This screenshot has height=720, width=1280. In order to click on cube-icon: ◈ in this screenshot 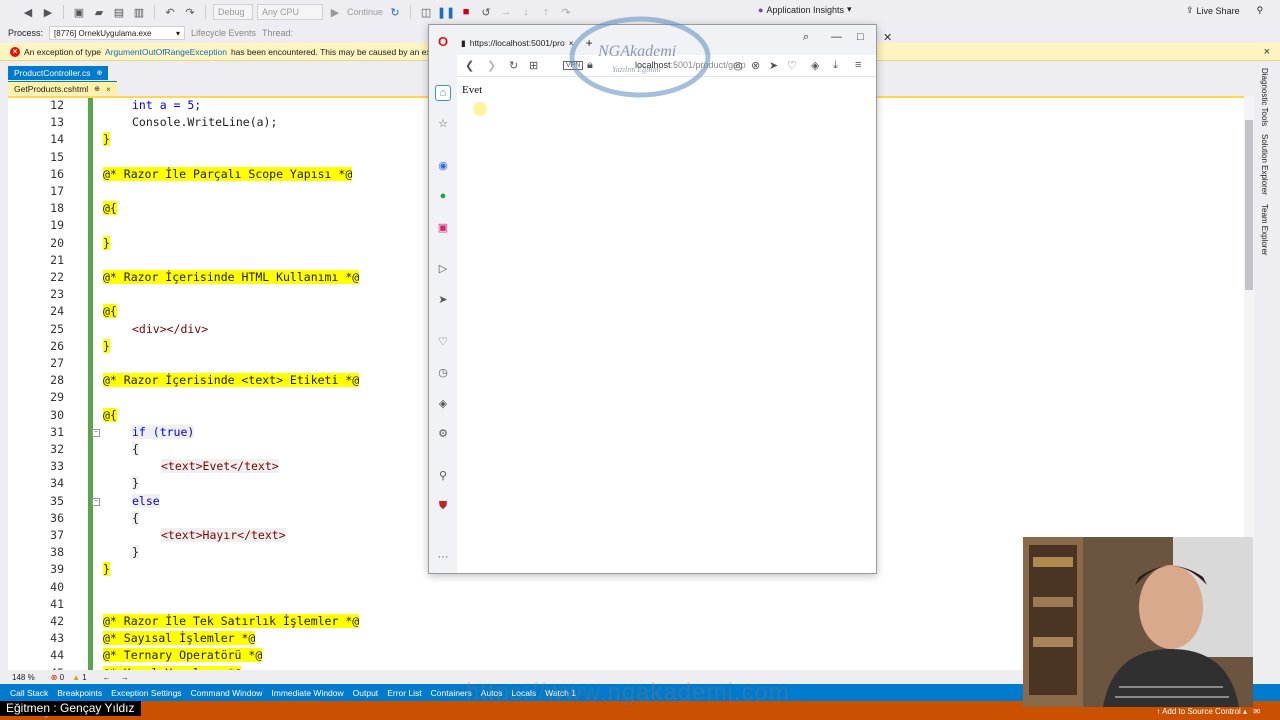, I will do `click(443, 403)`.